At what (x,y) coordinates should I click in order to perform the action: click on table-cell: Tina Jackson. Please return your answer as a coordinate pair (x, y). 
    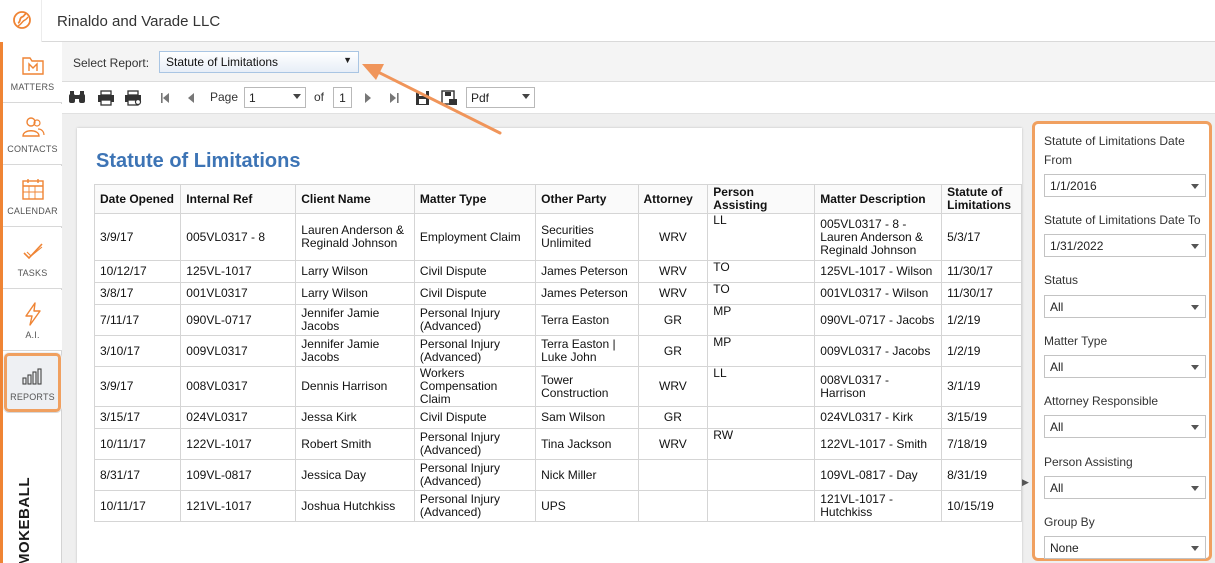
    Looking at the image, I should click on (587, 444).